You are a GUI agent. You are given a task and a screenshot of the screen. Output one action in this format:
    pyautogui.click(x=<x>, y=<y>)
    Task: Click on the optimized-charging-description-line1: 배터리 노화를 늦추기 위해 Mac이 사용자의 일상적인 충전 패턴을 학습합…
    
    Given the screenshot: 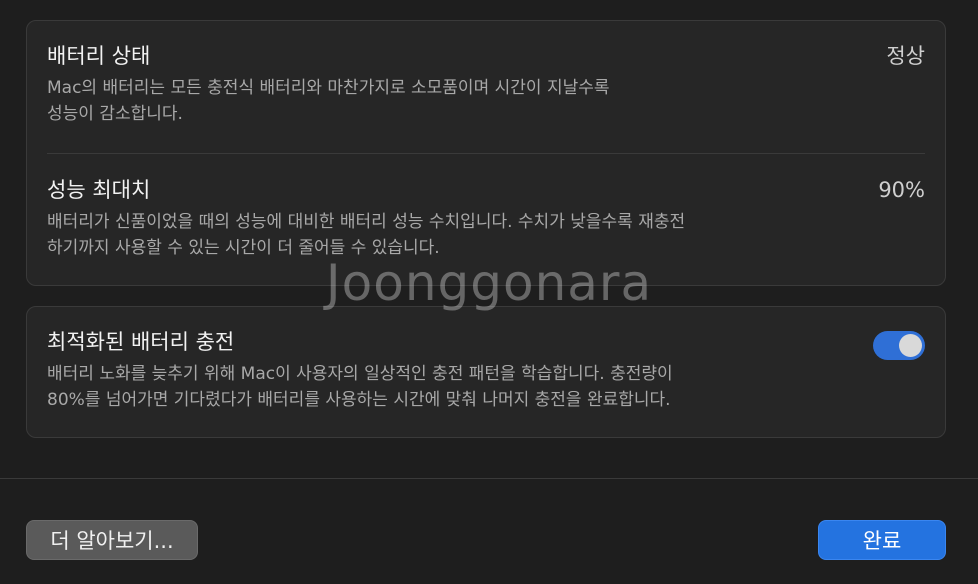 What is the action you would take?
    pyautogui.click(x=360, y=374)
    